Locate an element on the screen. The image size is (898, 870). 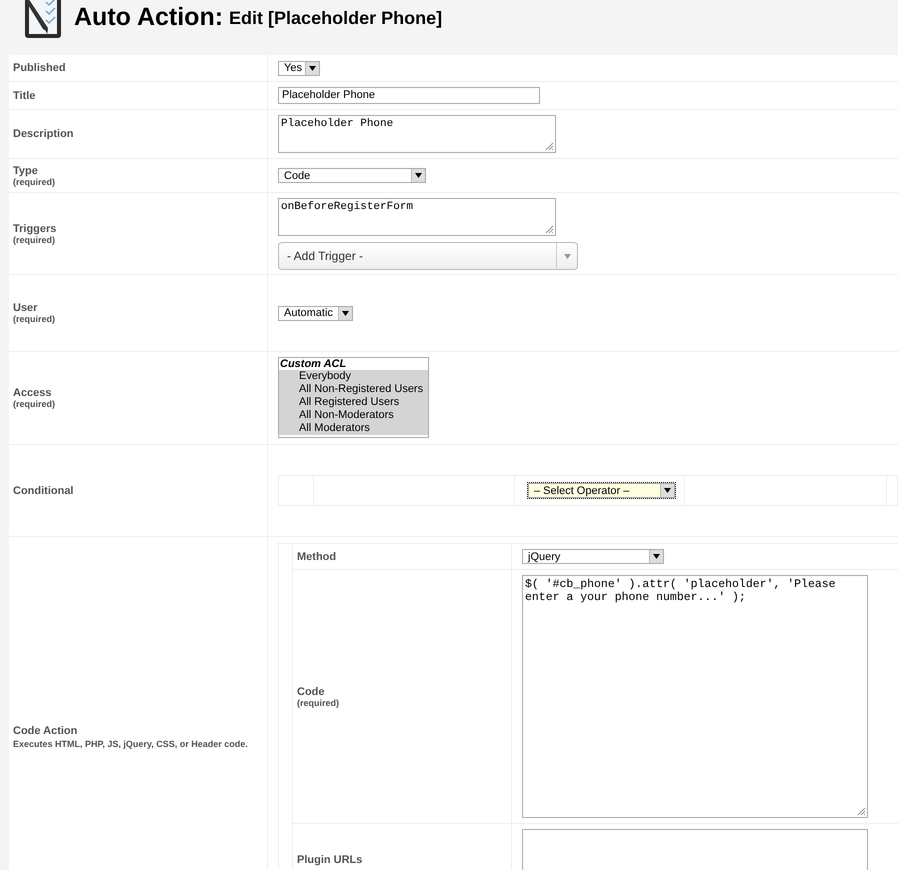
field-label: Description is located at coordinates (44, 134).